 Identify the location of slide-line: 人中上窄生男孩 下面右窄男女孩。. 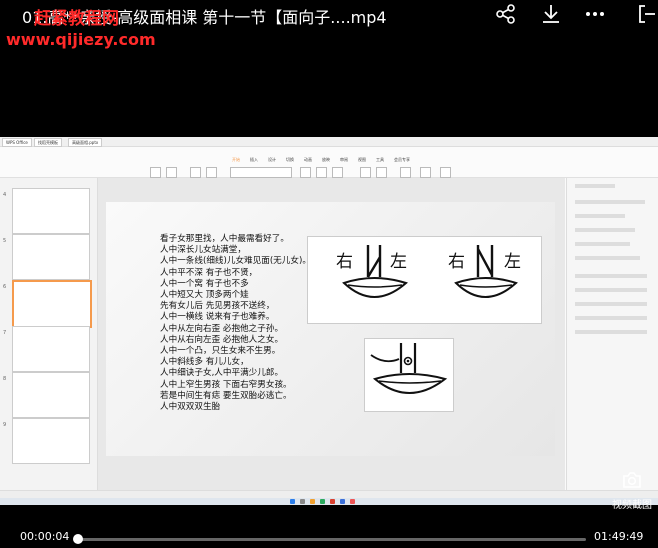
(226, 384).